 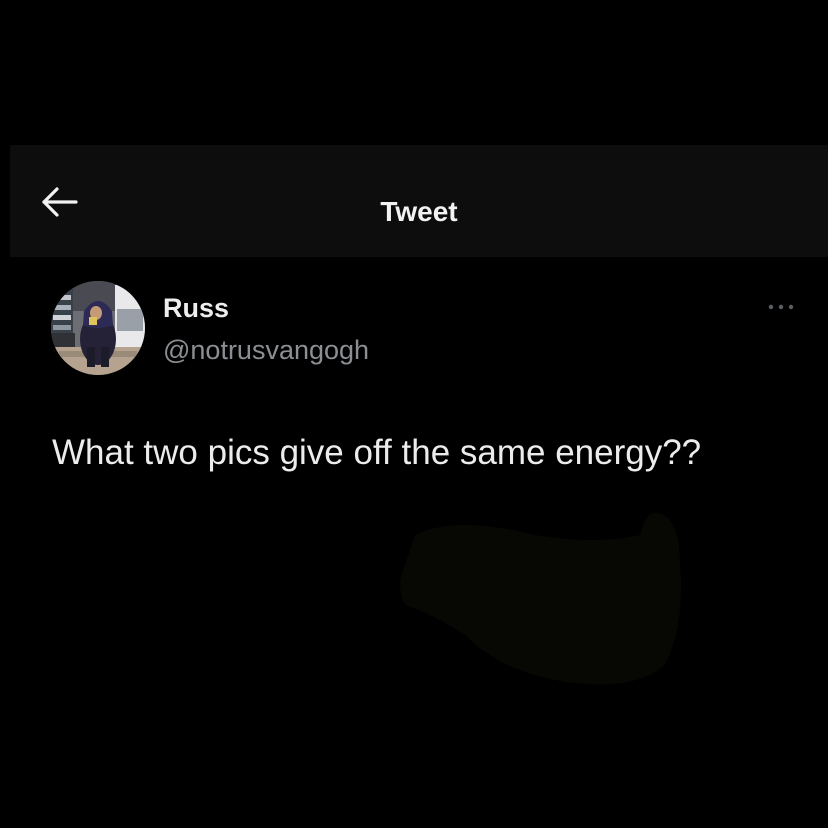 I want to click on more-options-button, so click(x=781, y=307).